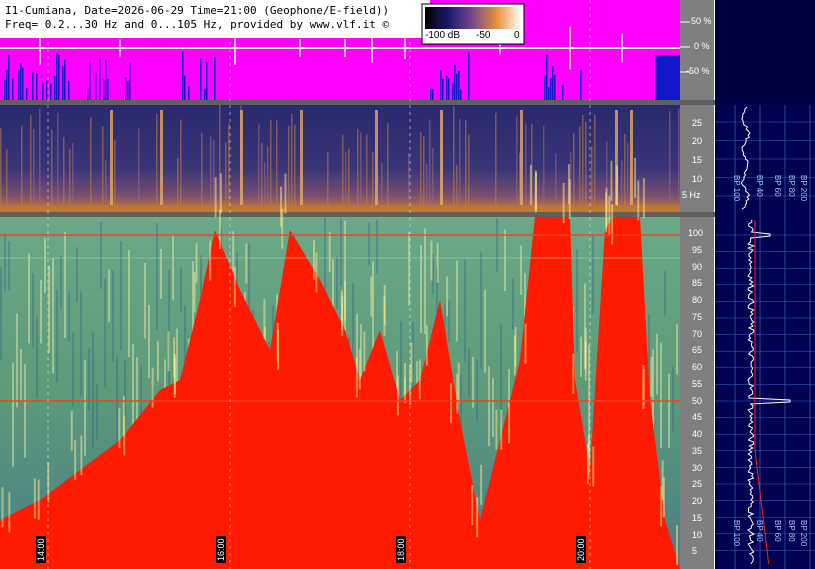 Image resolution: width=815 pixels, height=569 pixels. What do you see at coordinates (41, 549) in the screenshot?
I see `time-label: 14:00` at bounding box center [41, 549].